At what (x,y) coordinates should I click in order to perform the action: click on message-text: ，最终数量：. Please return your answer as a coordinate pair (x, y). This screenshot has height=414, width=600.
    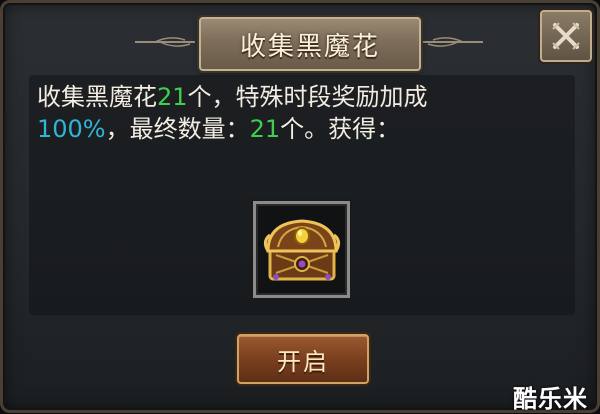
    Looking at the image, I should click on (177, 129).